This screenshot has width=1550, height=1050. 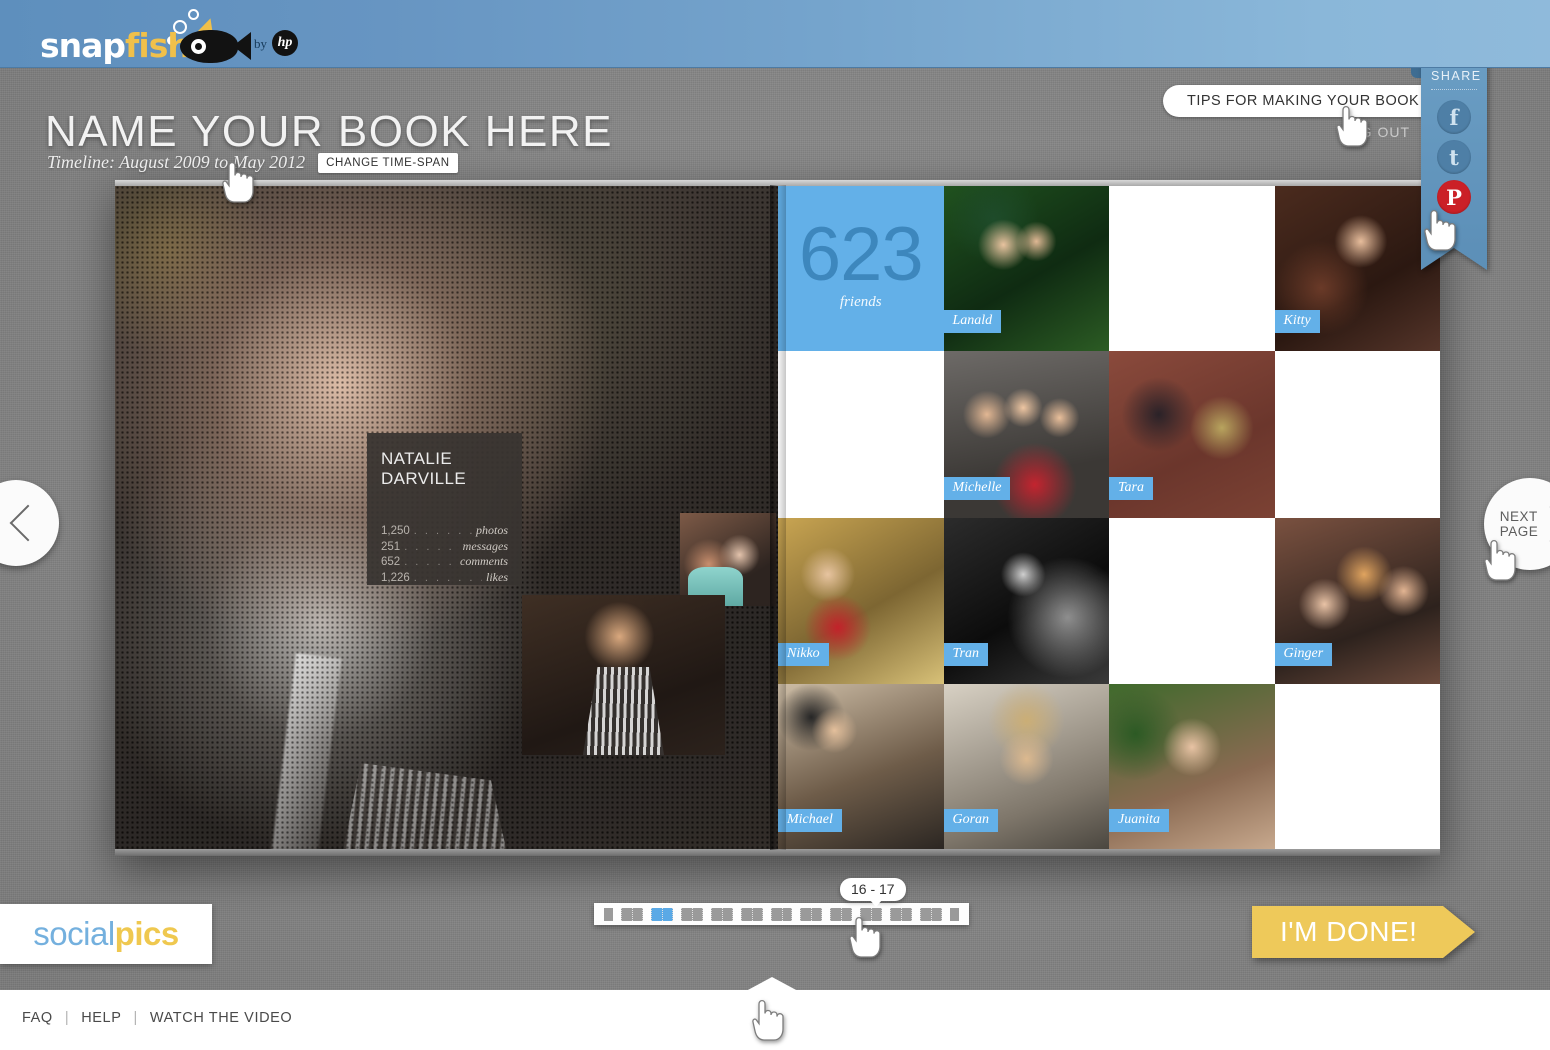 I want to click on bubble-icon, so click(x=193, y=14).